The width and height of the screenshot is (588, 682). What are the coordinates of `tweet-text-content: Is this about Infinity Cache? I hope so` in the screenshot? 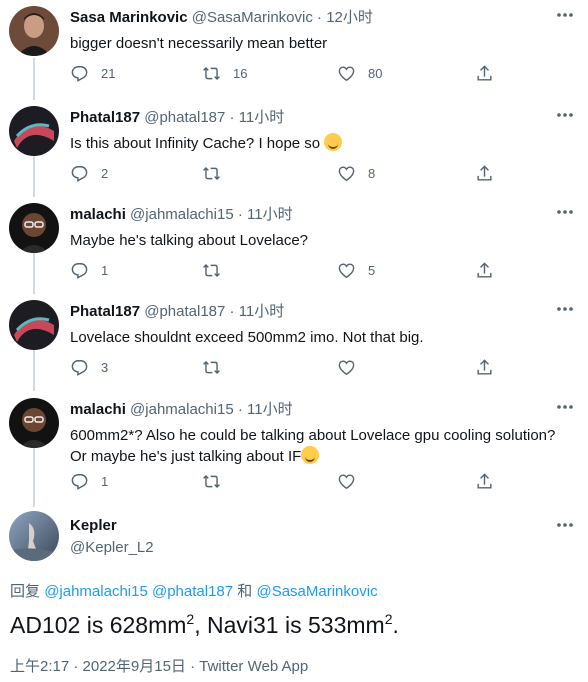 It's located at (195, 143).